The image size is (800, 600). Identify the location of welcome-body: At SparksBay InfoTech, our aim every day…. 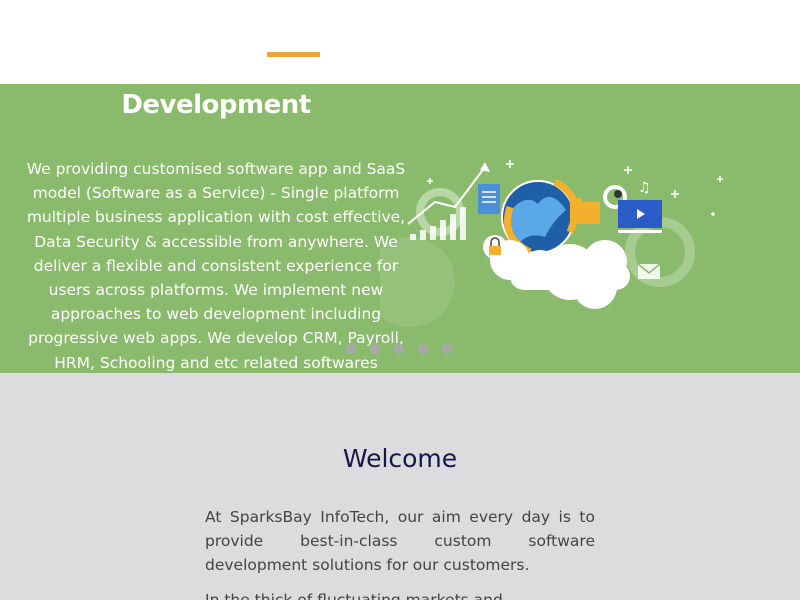
(400, 552).